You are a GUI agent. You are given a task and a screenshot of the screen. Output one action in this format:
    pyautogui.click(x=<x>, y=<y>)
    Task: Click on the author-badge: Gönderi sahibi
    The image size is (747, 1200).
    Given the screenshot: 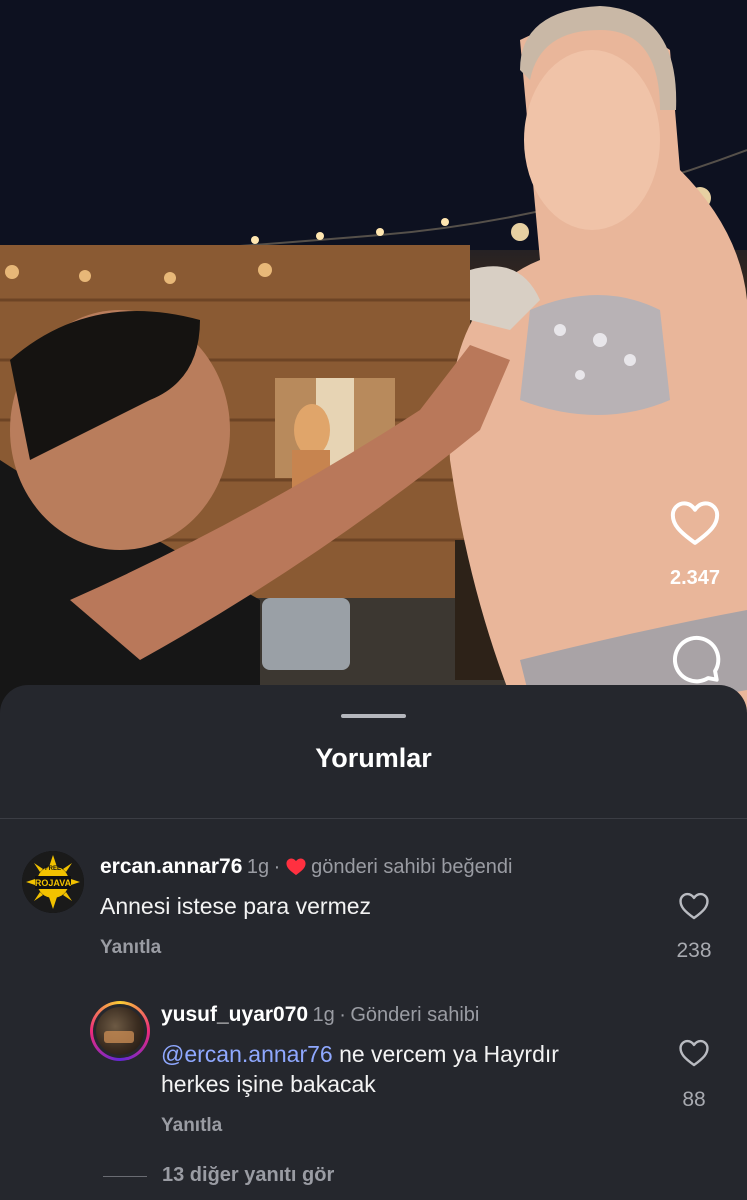 What is the action you would take?
    pyautogui.click(x=415, y=1015)
    